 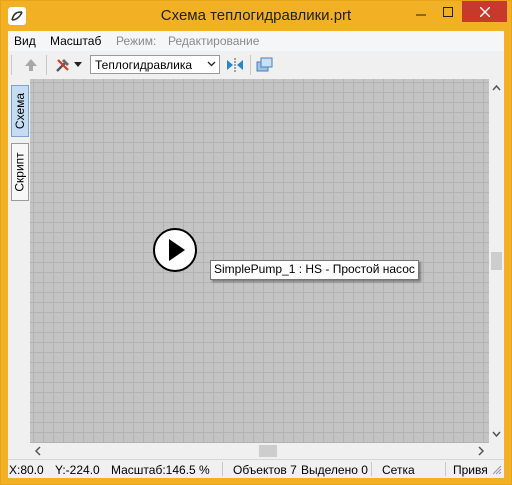 I want to click on menu-bar: Вид Масштаб Режим: Редактирование, so click(x=256, y=41).